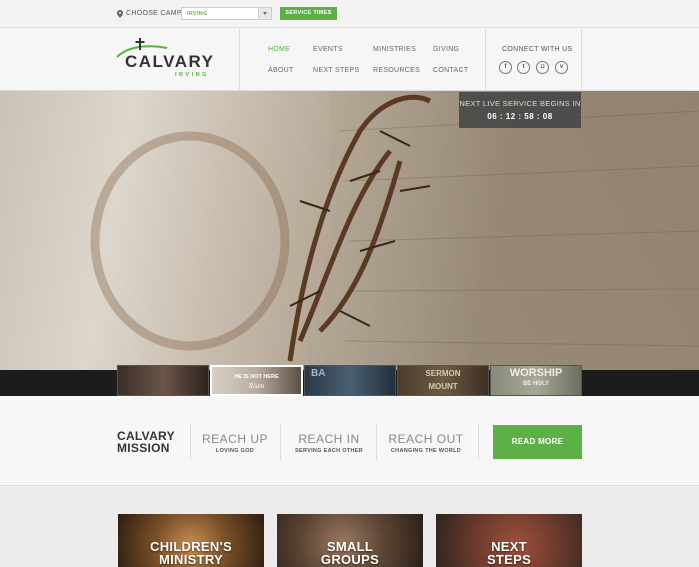 The height and width of the screenshot is (567, 699). I want to click on twitter-icon: t, so click(523, 67).